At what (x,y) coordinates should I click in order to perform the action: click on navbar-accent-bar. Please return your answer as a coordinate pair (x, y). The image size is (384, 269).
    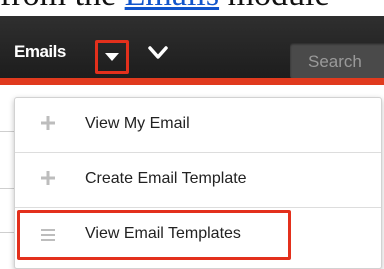
    Looking at the image, I should click on (192, 81).